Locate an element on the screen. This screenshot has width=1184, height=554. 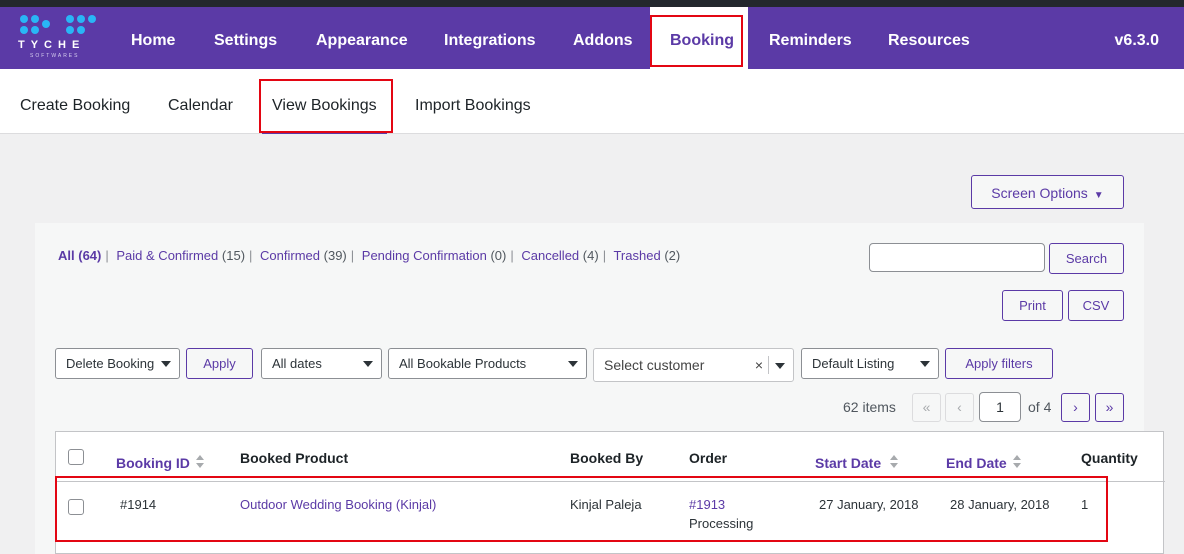
col-booked-product: Booked Product is located at coordinates (294, 458).